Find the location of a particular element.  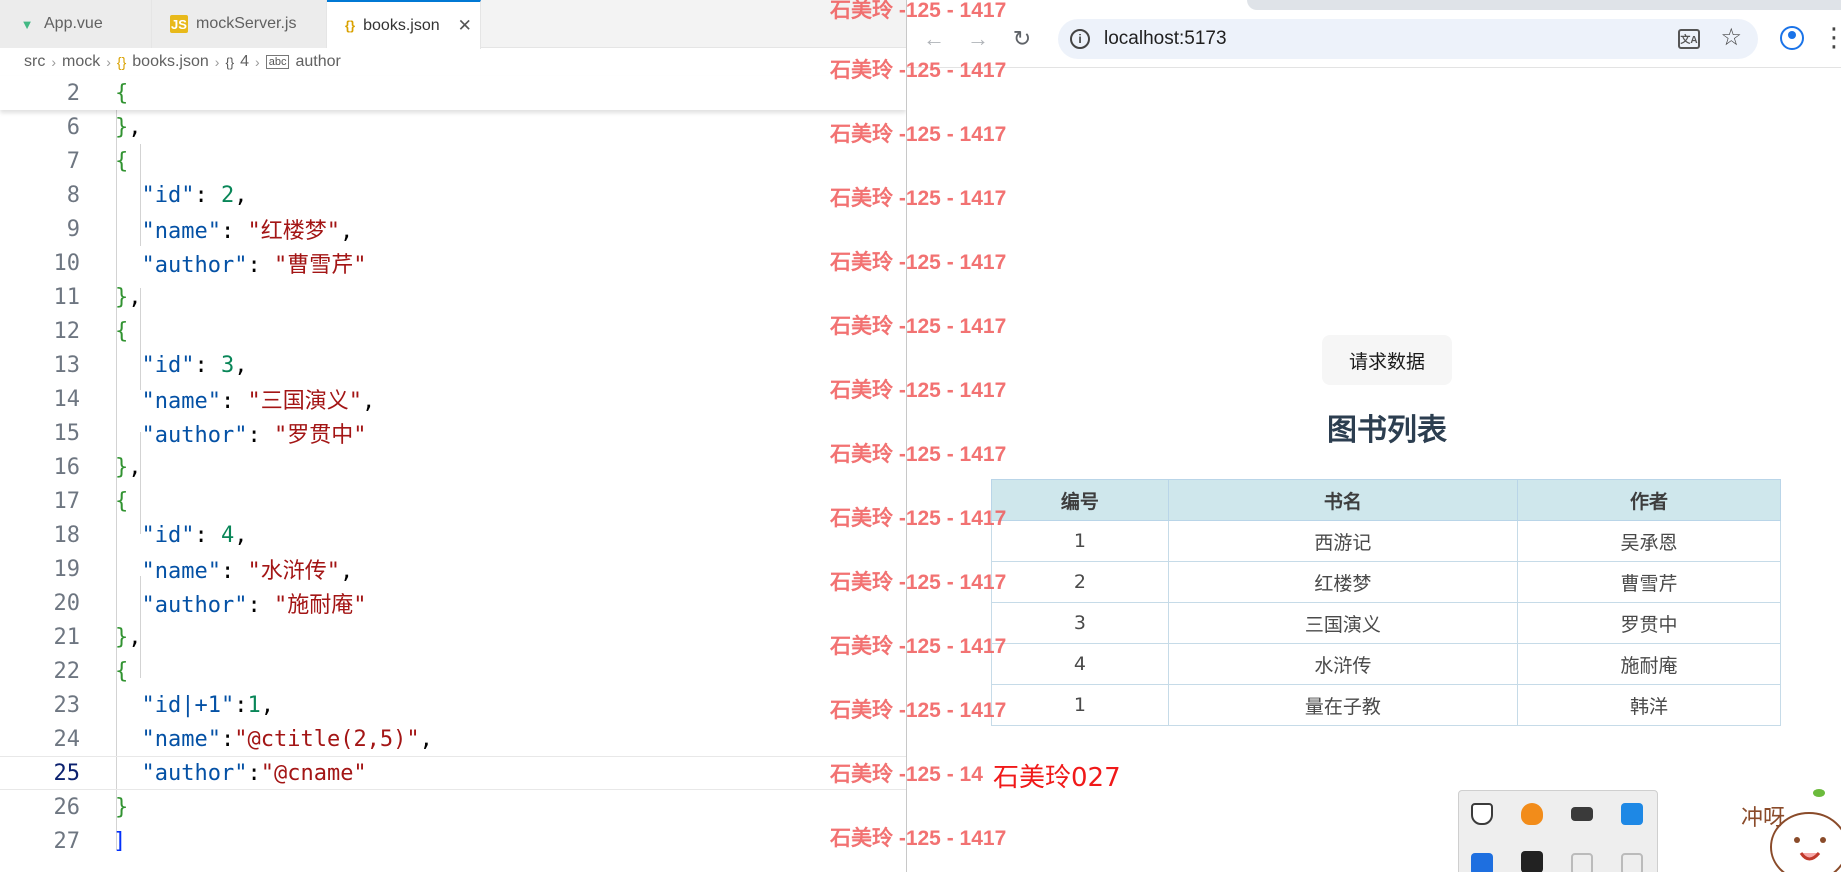

json-value: 1 is located at coordinates (254, 705).